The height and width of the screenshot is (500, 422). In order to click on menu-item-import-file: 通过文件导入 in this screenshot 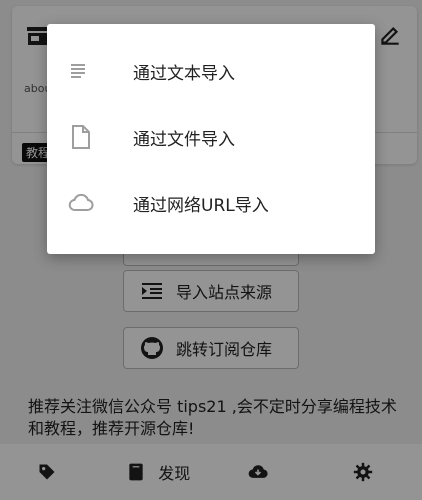, I will do `click(211, 137)`.